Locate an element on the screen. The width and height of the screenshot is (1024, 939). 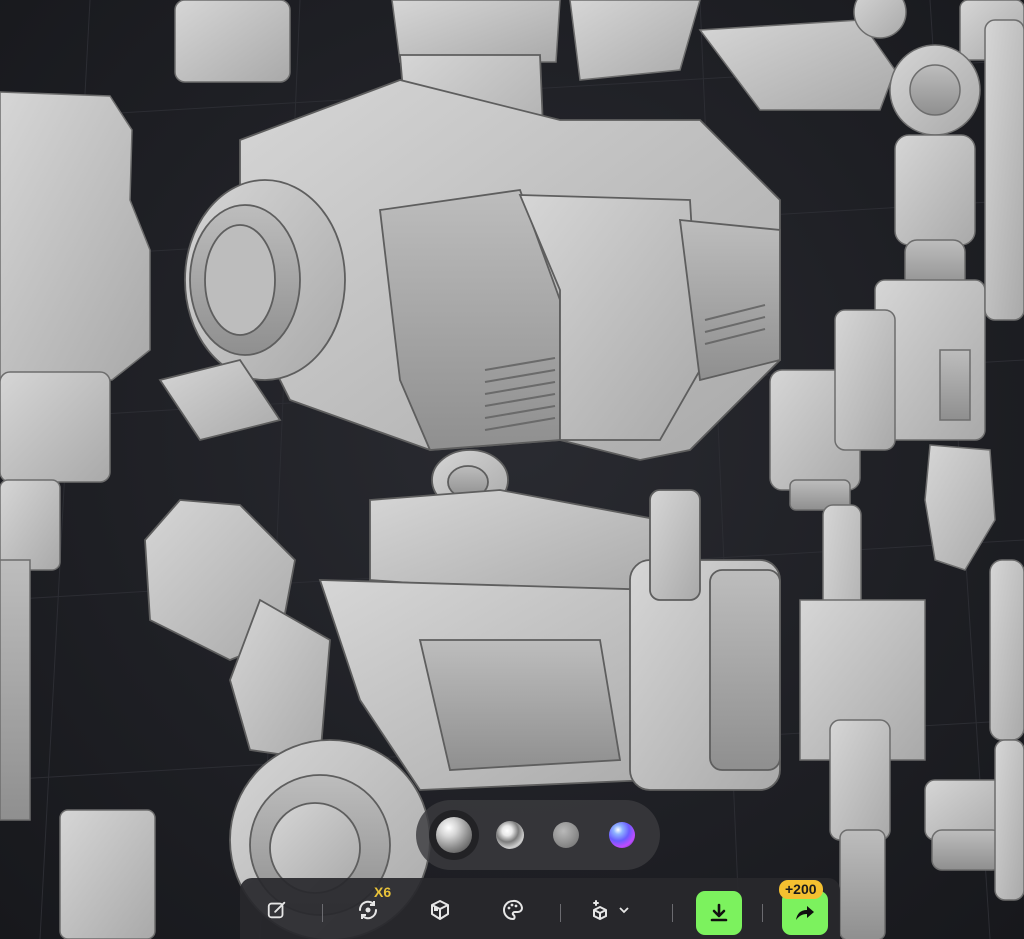
material-iridescent-button is located at coordinates (622, 835).